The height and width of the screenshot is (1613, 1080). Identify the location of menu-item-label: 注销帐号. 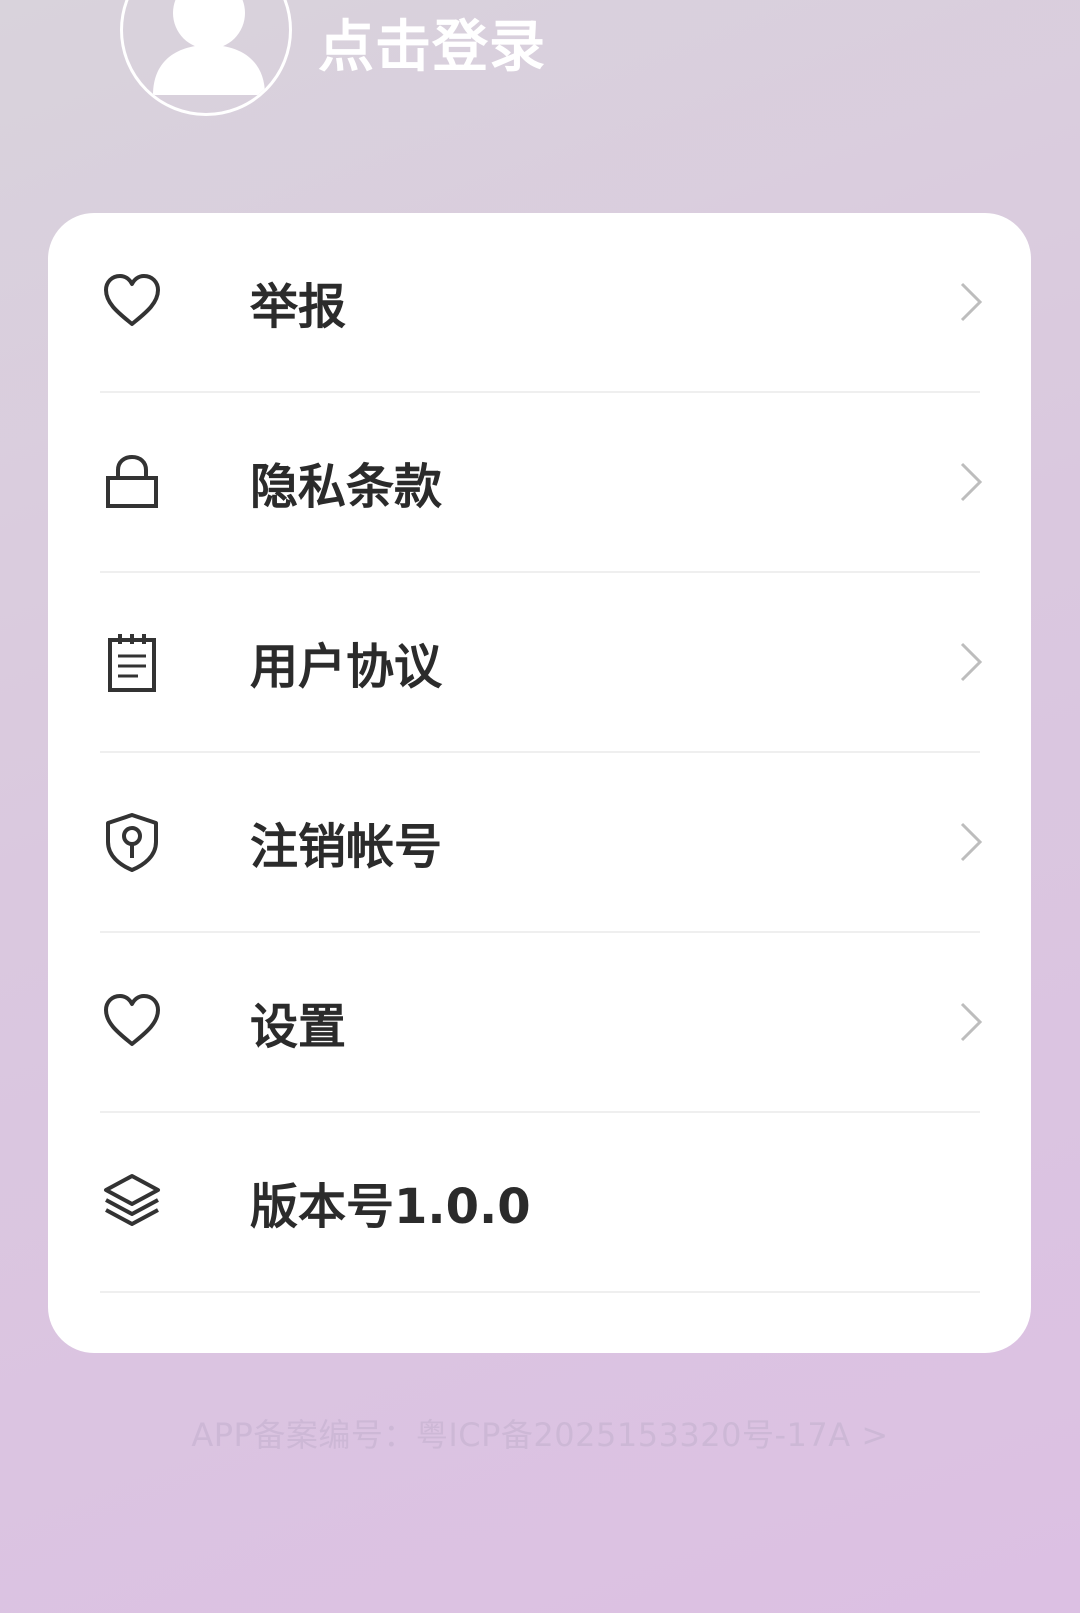
(346, 847).